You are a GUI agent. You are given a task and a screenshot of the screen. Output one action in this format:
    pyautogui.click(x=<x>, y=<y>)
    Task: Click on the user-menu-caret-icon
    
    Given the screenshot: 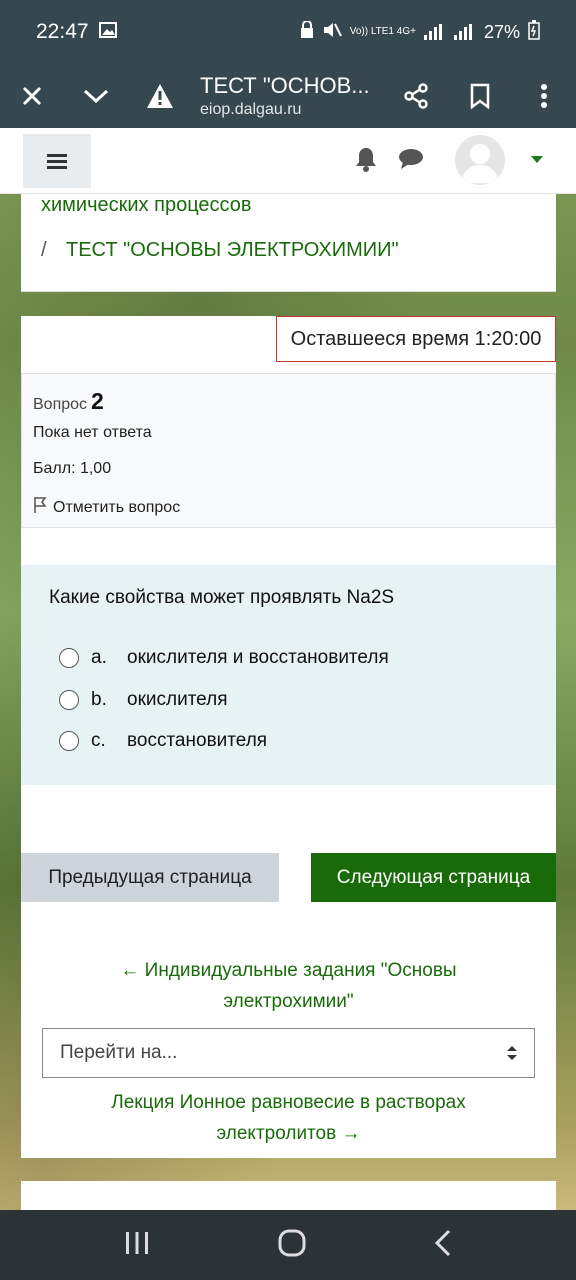 What is the action you would take?
    pyautogui.click(x=537, y=159)
    